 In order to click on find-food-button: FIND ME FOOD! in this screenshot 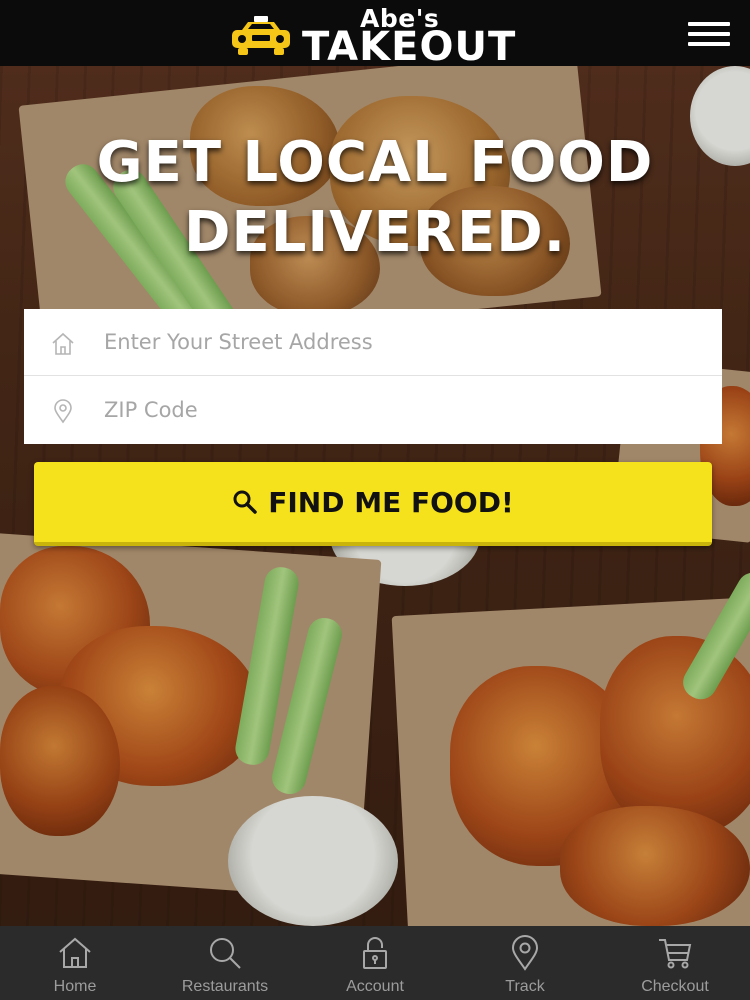, I will do `click(373, 504)`.